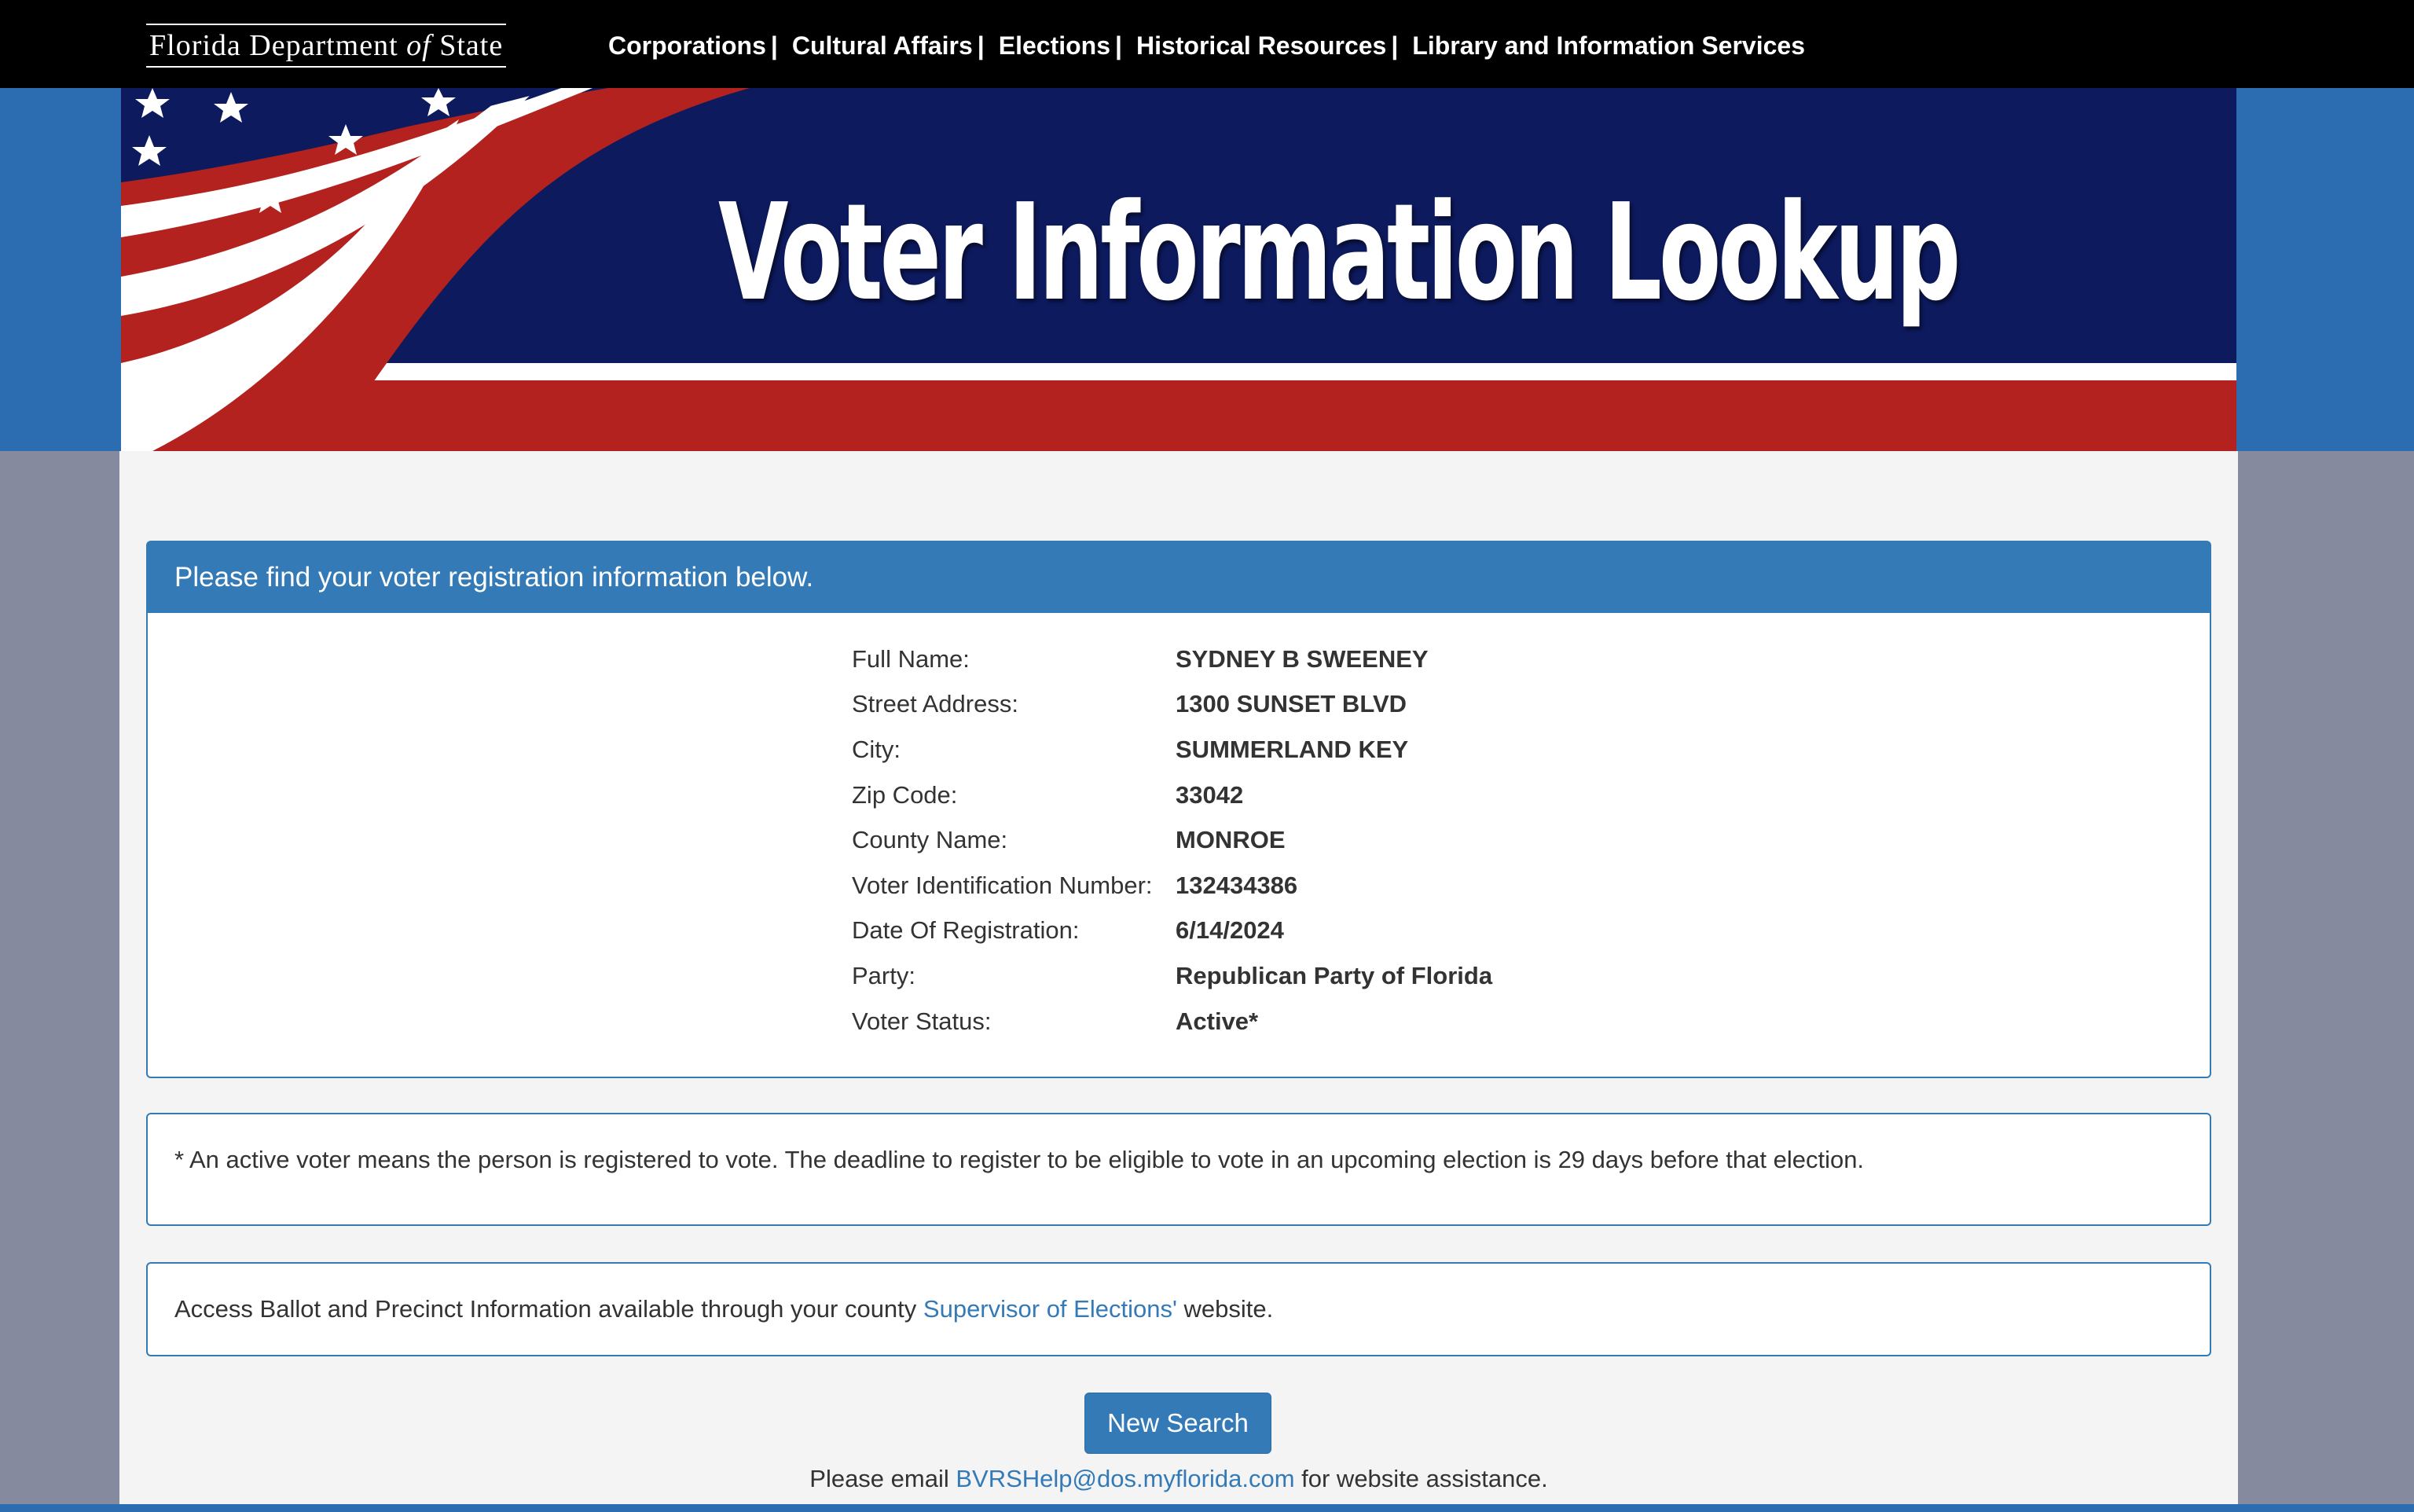 The height and width of the screenshot is (1512, 2414). What do you see at coordinates (882, 1479) in the screenshot?
I see `footer-prefix: Please email` at bounding box center [882, 1479].